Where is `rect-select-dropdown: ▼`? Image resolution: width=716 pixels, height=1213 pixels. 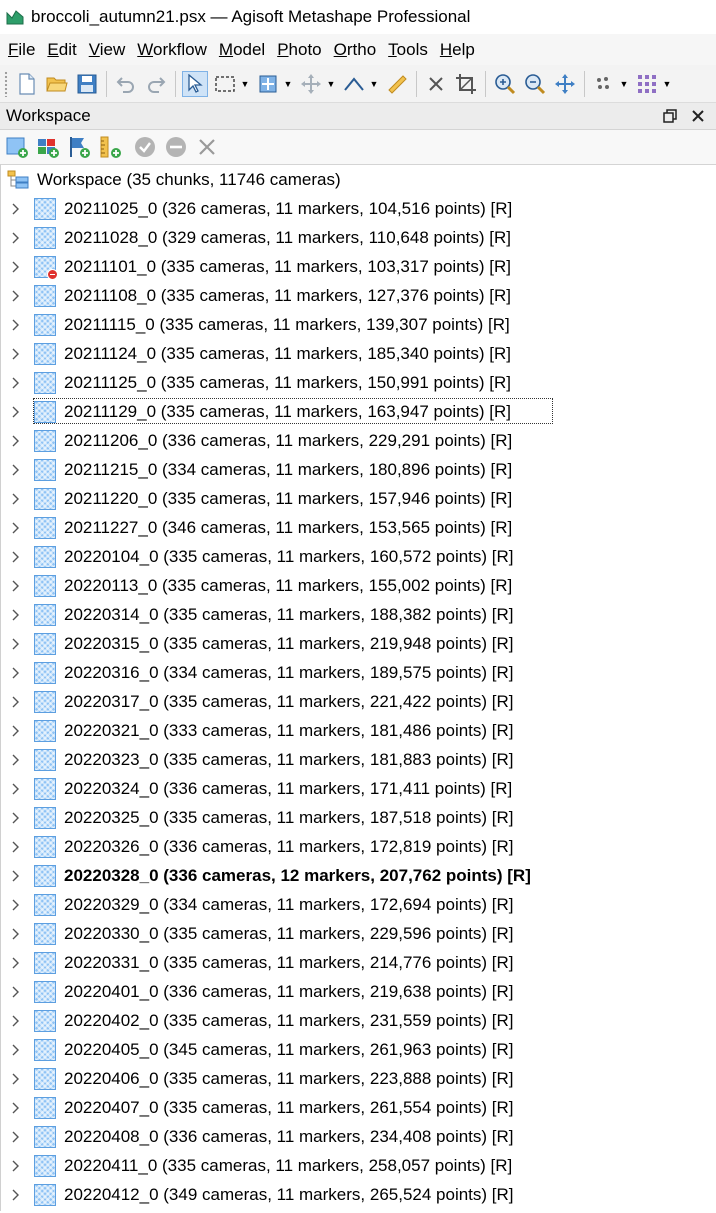
rect-select-dropdown: ▼ is located at coordinates (245, 84).